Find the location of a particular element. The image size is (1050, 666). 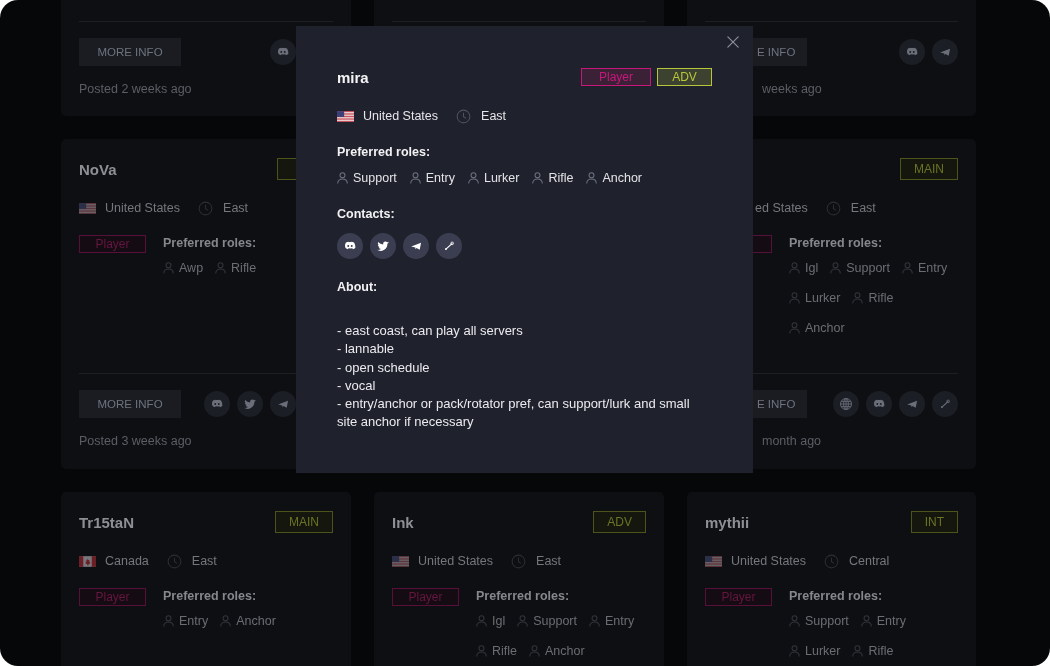

gamepad-icon is located at coordinates (350, 246).